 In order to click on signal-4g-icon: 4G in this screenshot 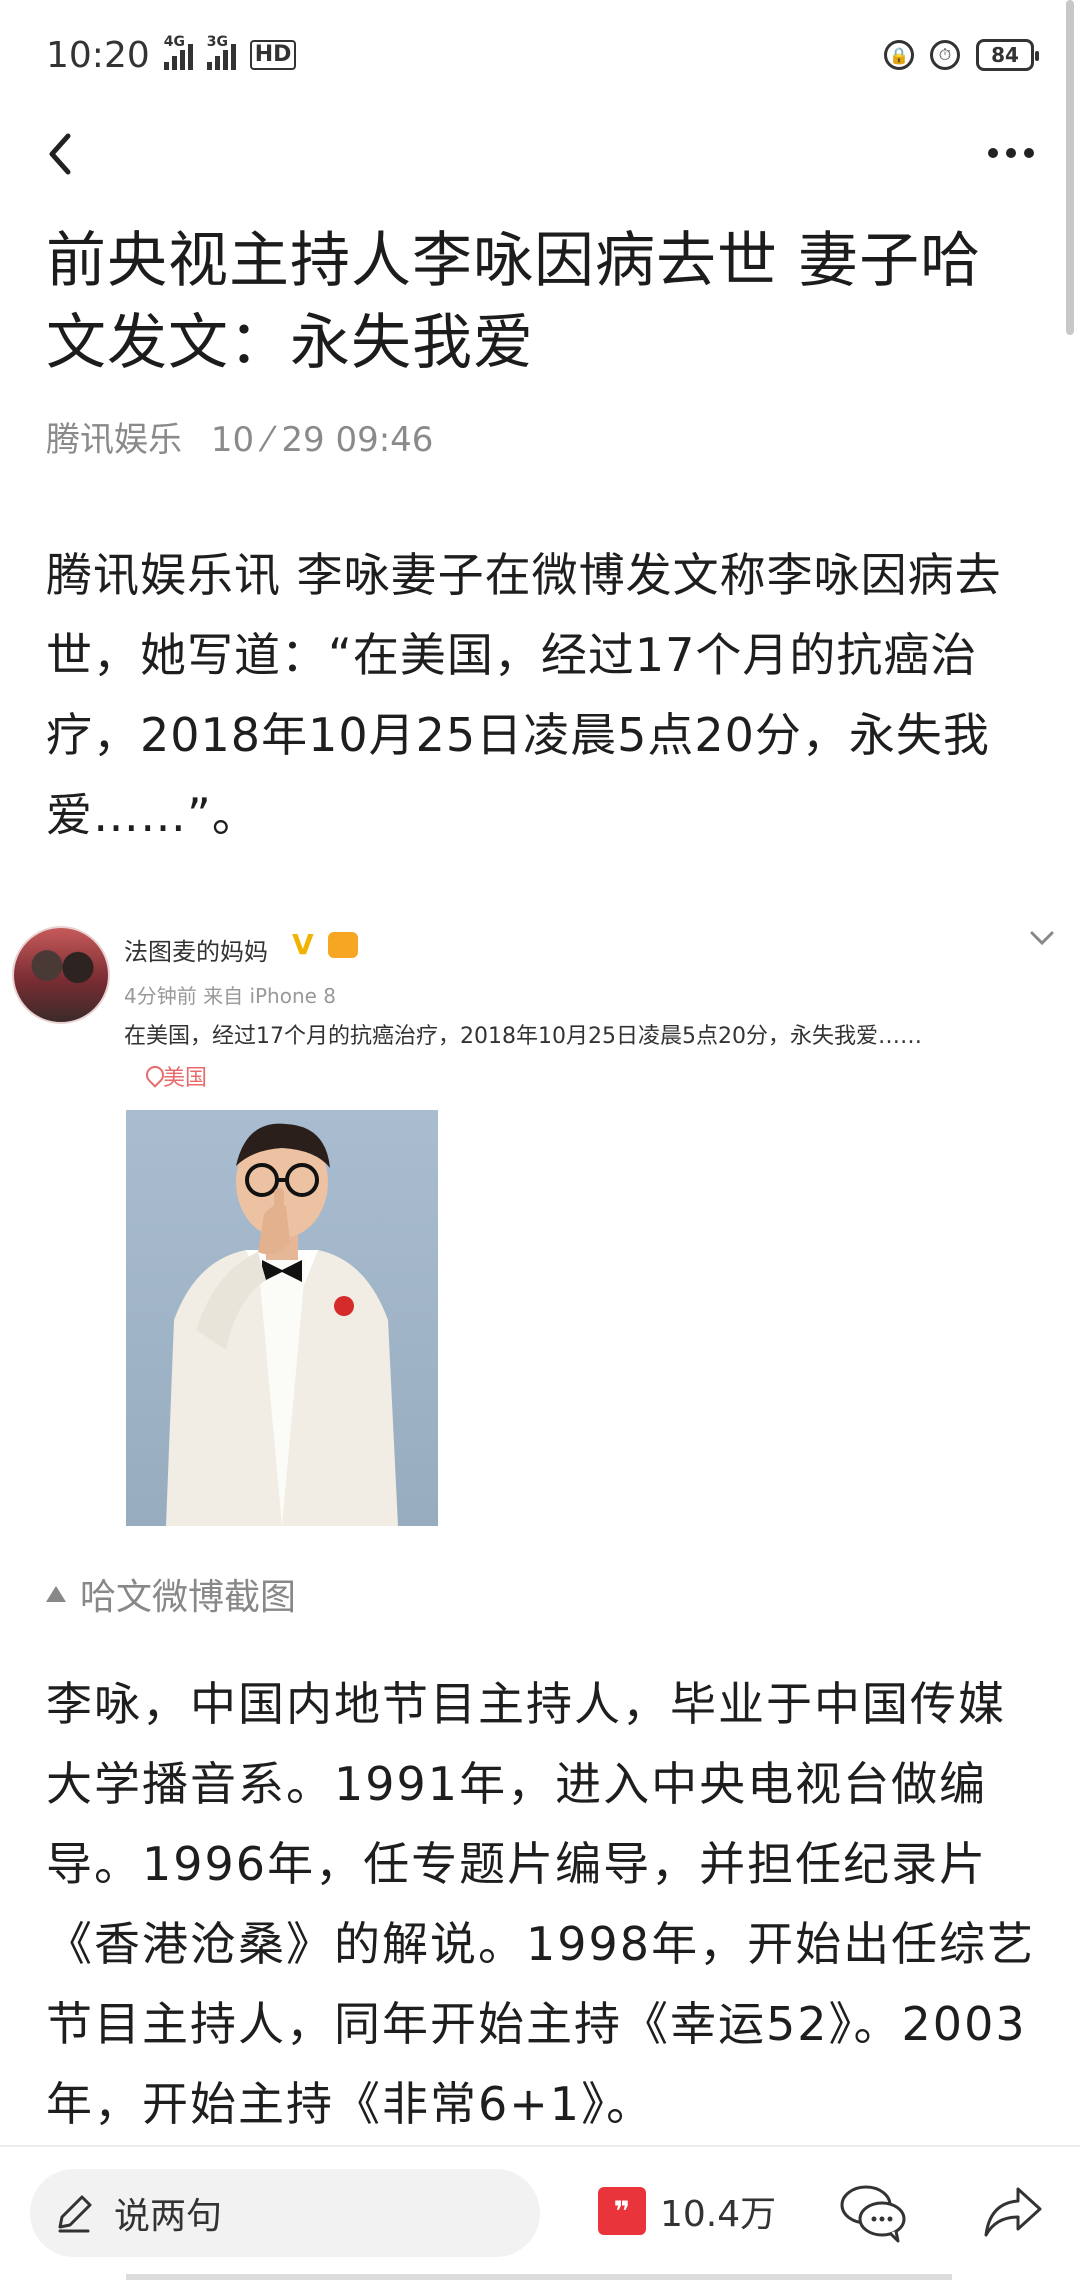, I will do `click(178, 52)`.